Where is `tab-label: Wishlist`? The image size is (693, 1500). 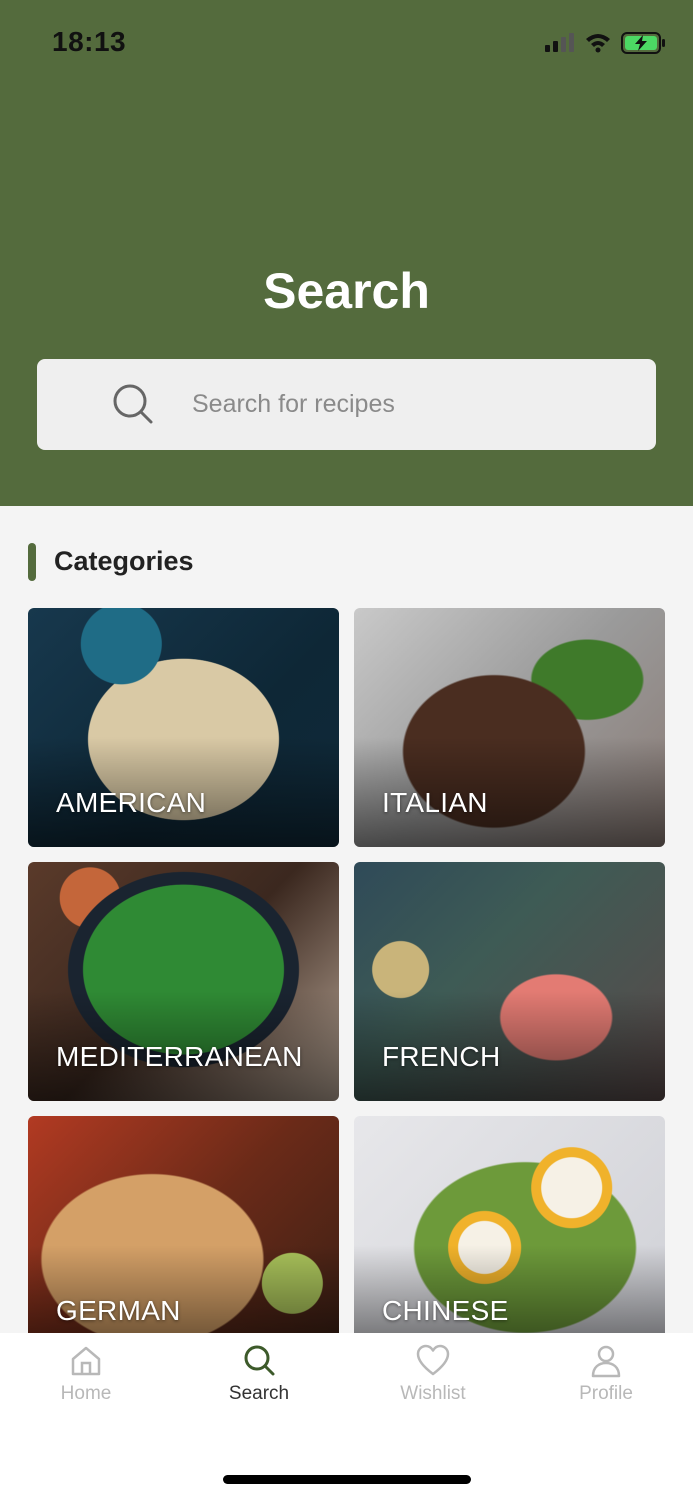 tab-label: Wishlist is located at coordinates (433, 1393).